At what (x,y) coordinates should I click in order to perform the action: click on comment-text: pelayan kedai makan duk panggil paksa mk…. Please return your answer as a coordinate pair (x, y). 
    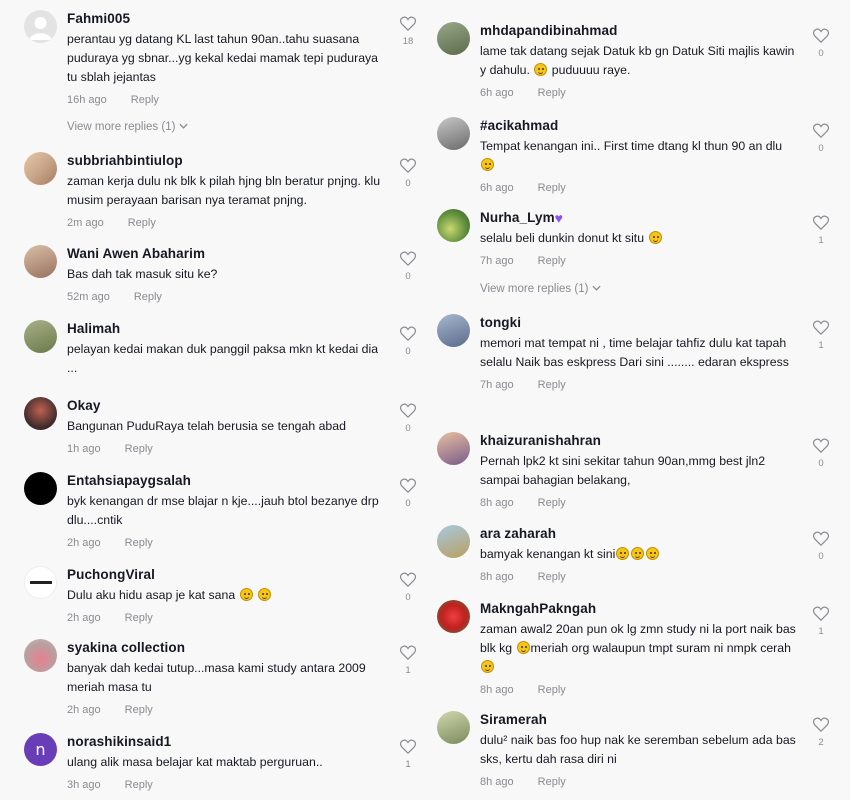
    Looking at the image, I should click on (223, 358).